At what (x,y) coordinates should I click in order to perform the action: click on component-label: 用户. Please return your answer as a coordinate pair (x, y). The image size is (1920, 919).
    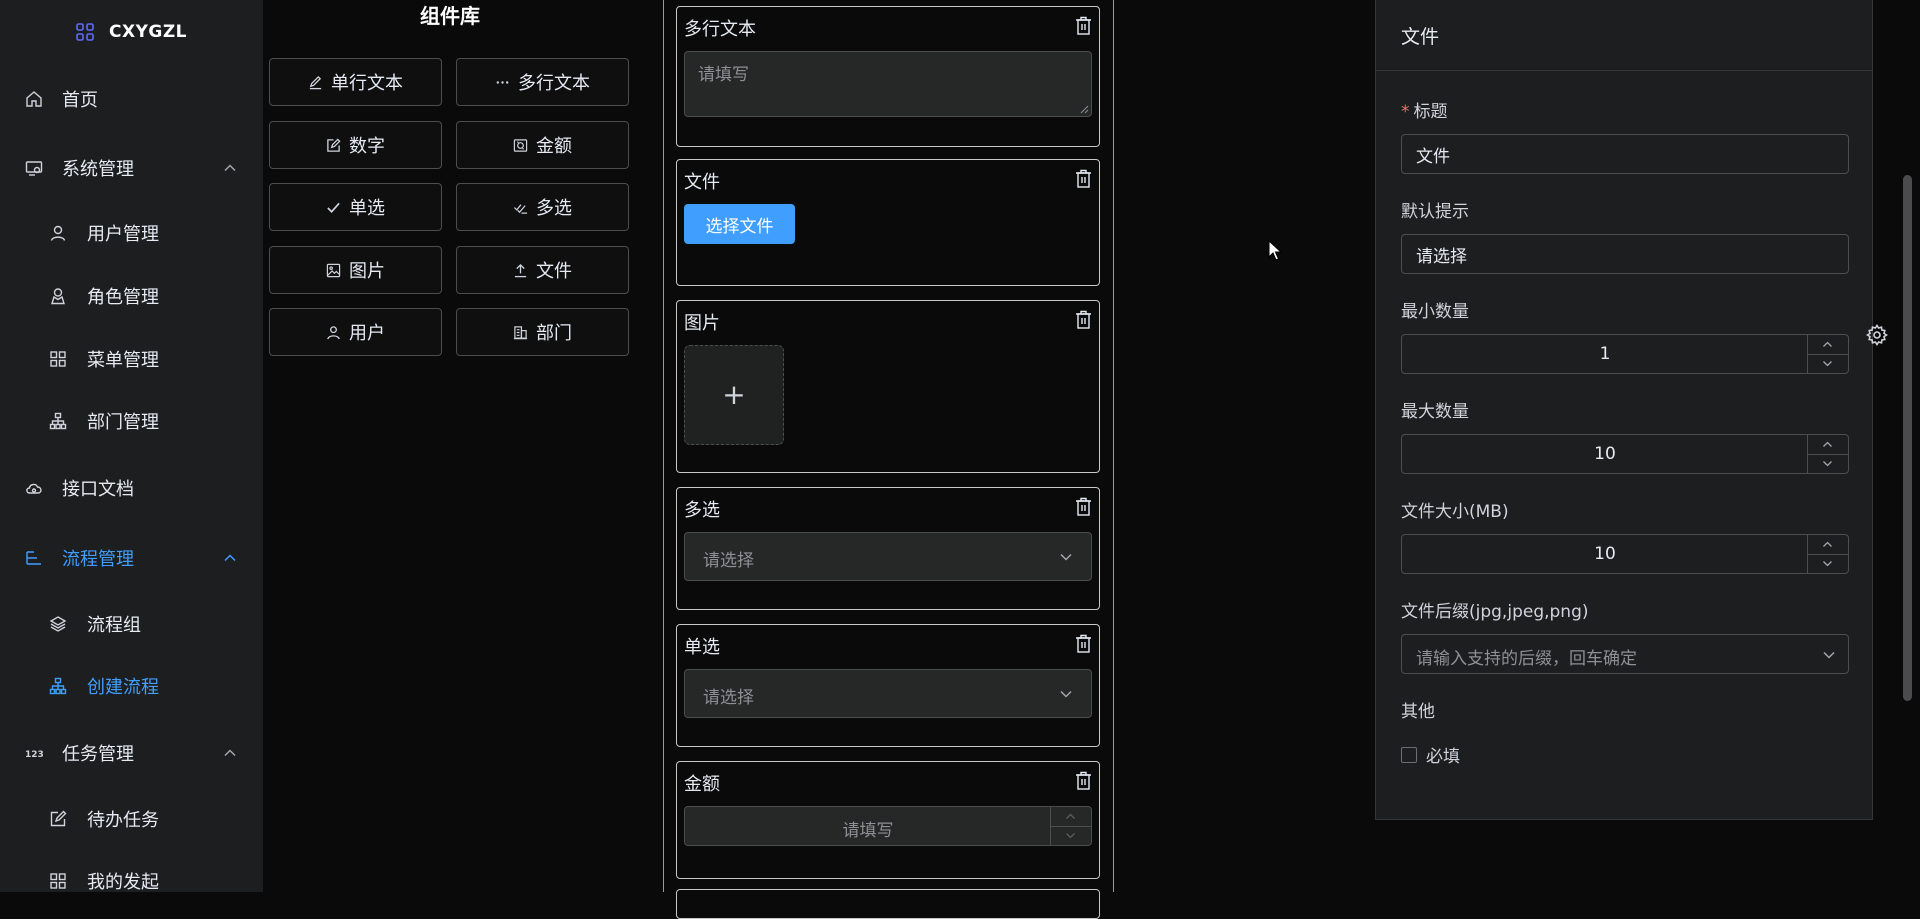
    Looking at the image, I should click on (367, 333).